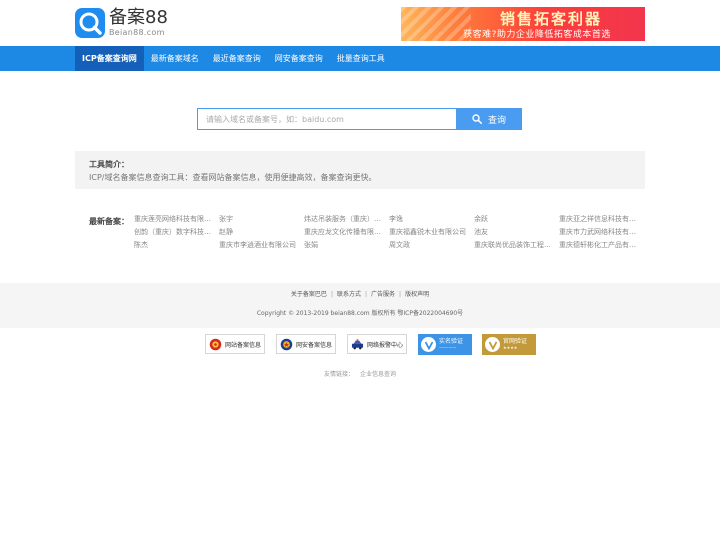  I want to click on nav-item-icp-query: ICP备案查询网, so click(109, 58).